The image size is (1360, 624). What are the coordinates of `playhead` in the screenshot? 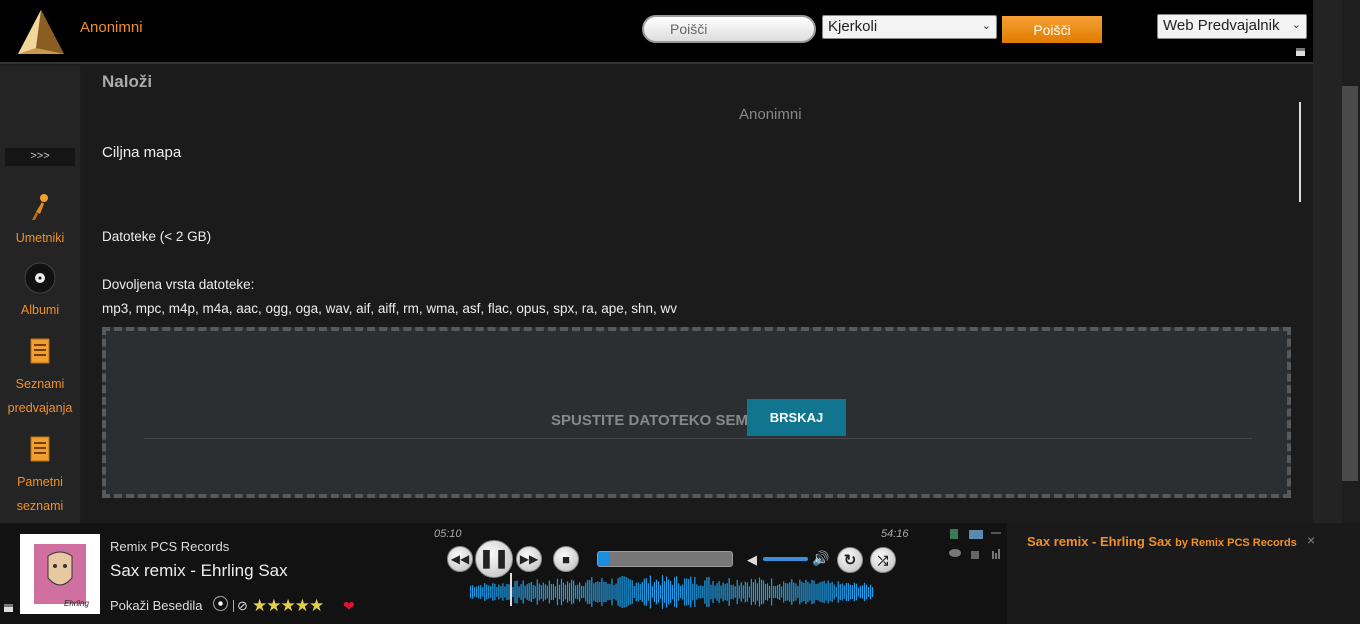 It's located at (511, 589).